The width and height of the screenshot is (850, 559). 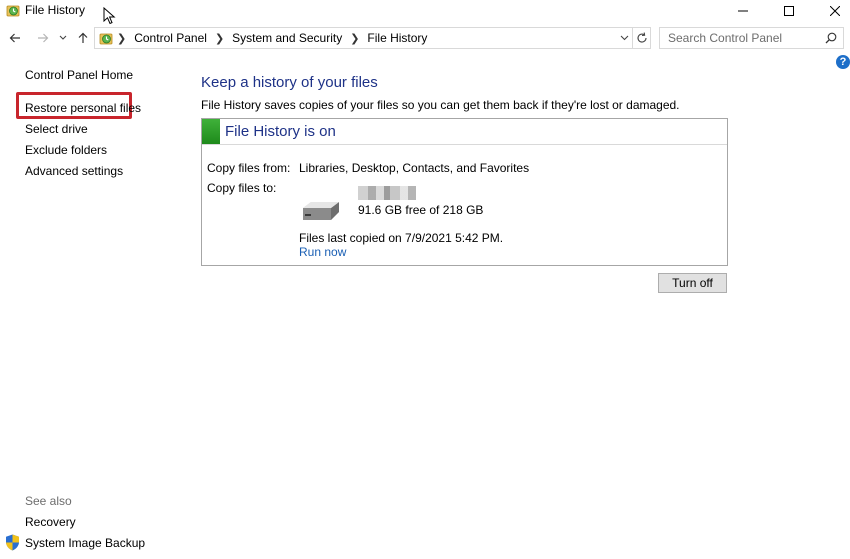 I want to click on turn-off-button: Turn off, so click(x=692, y=283).